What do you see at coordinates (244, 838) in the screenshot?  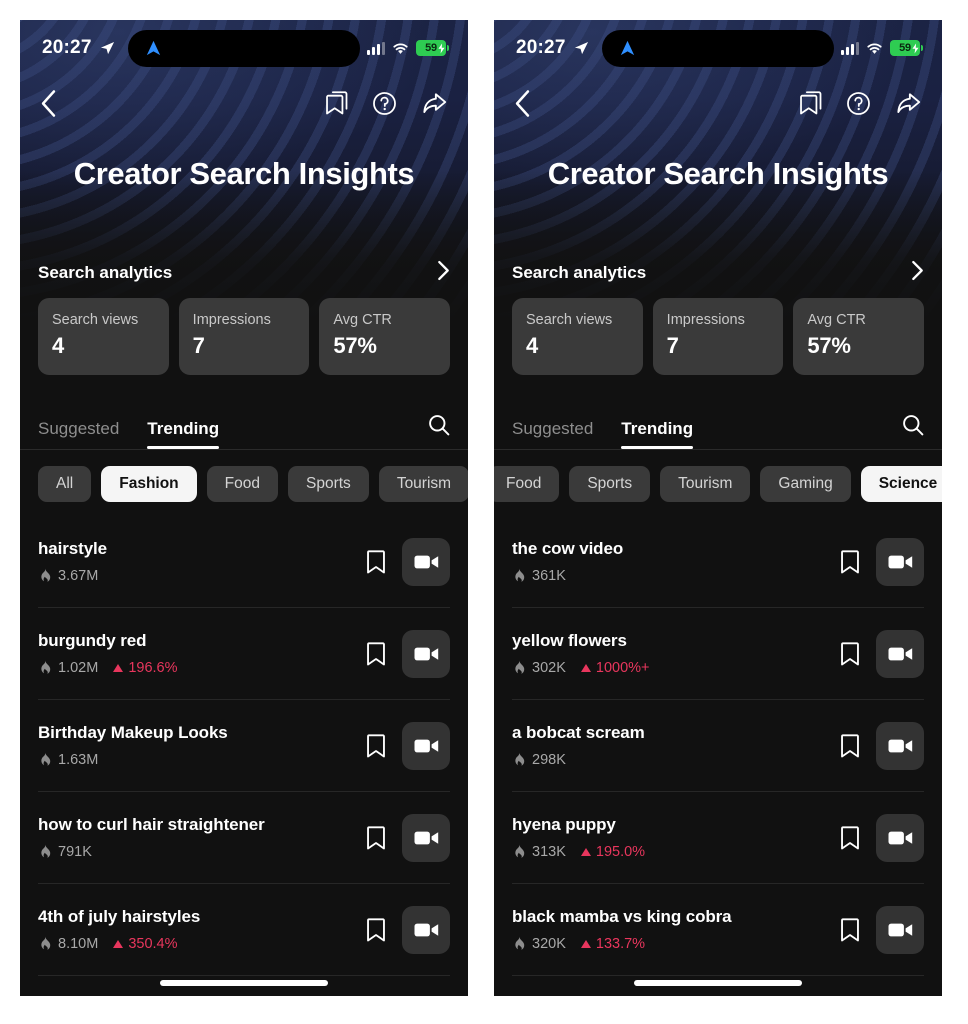 I see `trending-row: how to curl hair straightener 791K` at bounding box center [244, 838].